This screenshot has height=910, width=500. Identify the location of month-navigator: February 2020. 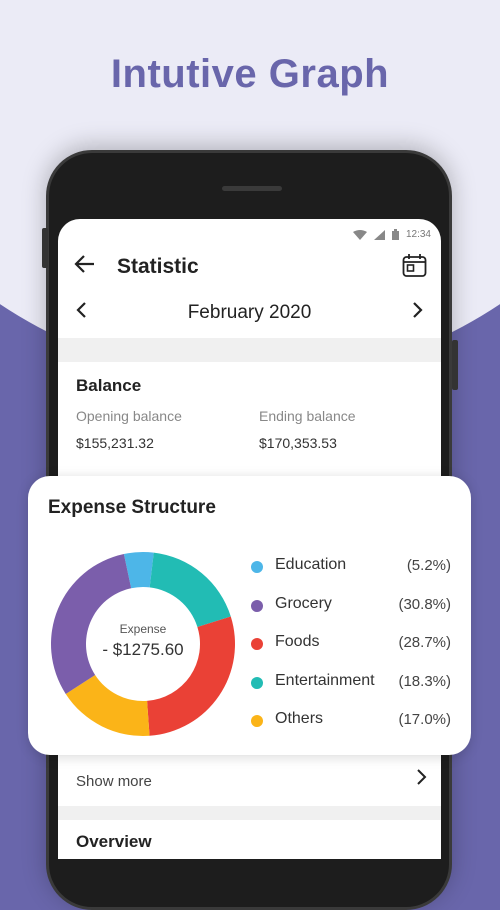
(249, 314).